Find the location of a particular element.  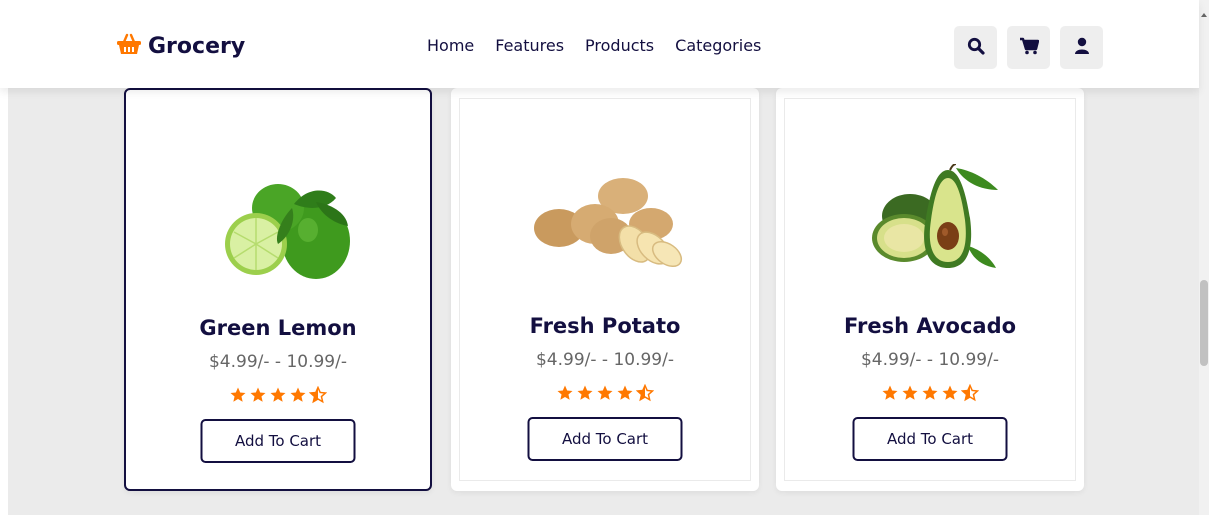

search-button is located at coordinates (975, 47).